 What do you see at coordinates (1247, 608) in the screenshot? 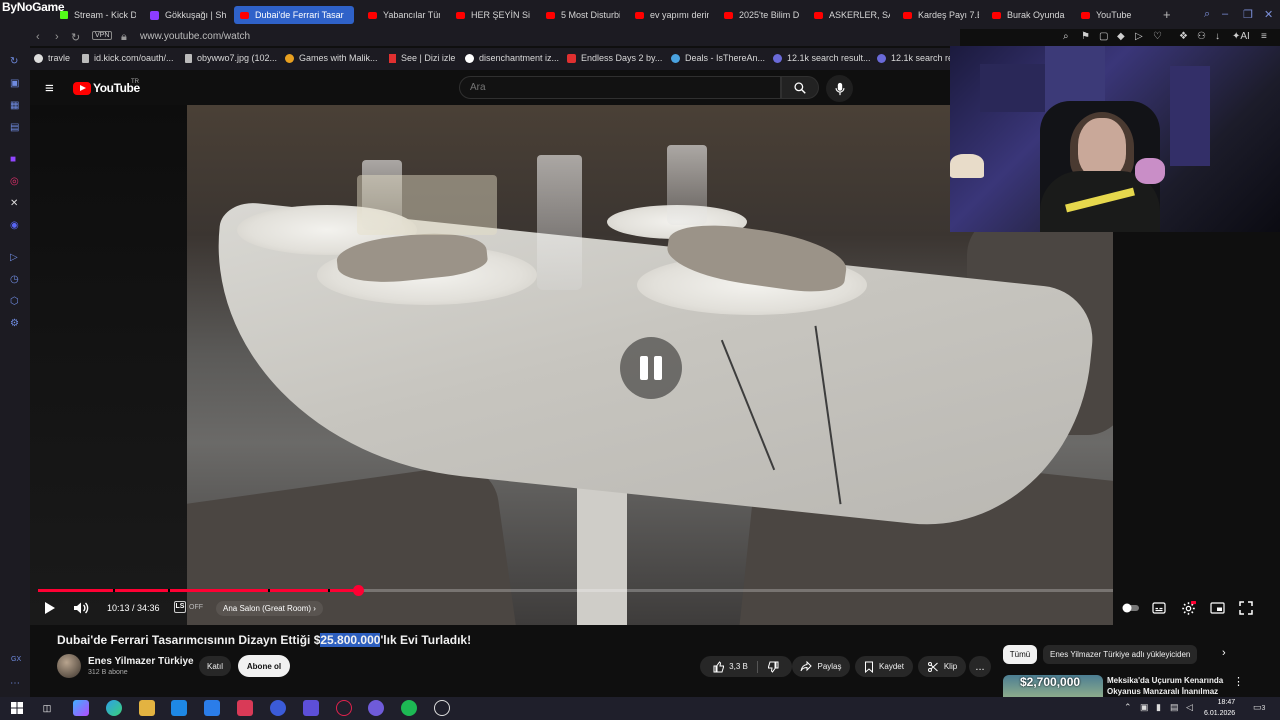
I see `fullscreen-button` at bounding box center [1247, 608].